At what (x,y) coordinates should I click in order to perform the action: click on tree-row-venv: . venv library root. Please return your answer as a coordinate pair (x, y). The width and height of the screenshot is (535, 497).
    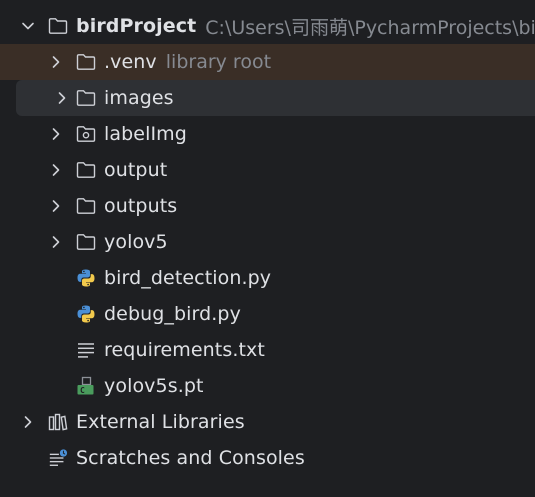
    Looking at the image, I should click on (267, 62).